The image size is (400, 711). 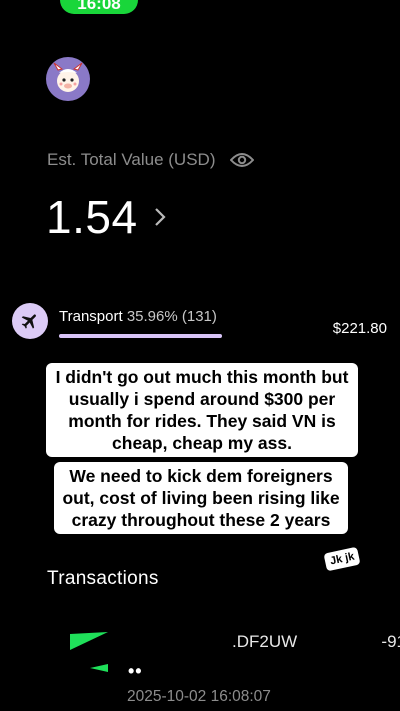 What do you see at coordinates (241, 160) in the screenshot?
I see `eye-icon` at bounding box center [241, 160].